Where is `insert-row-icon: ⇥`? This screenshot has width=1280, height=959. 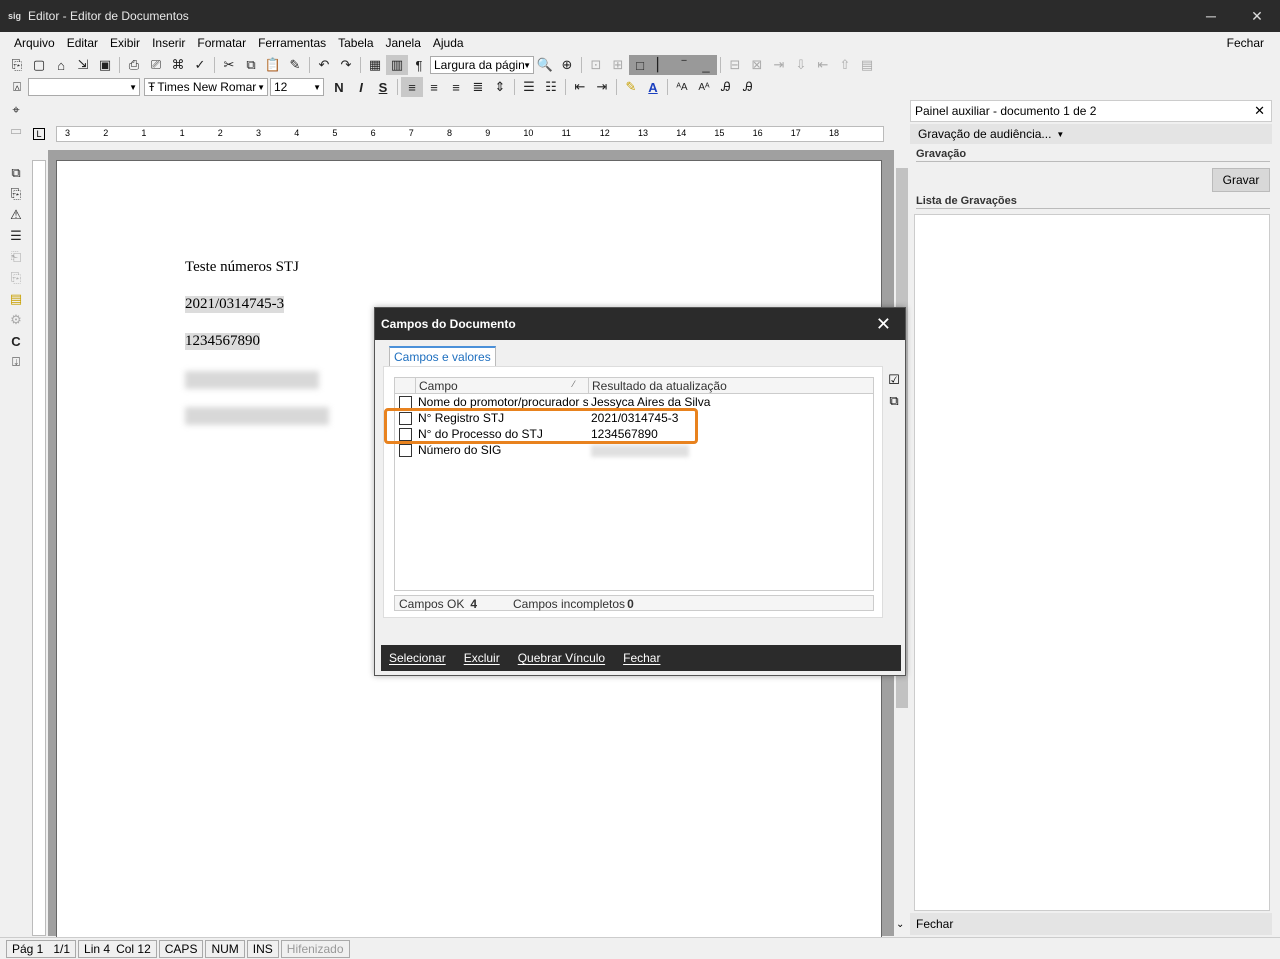
insert-row-icon: ⇥ is located at coordinates (779, 65).